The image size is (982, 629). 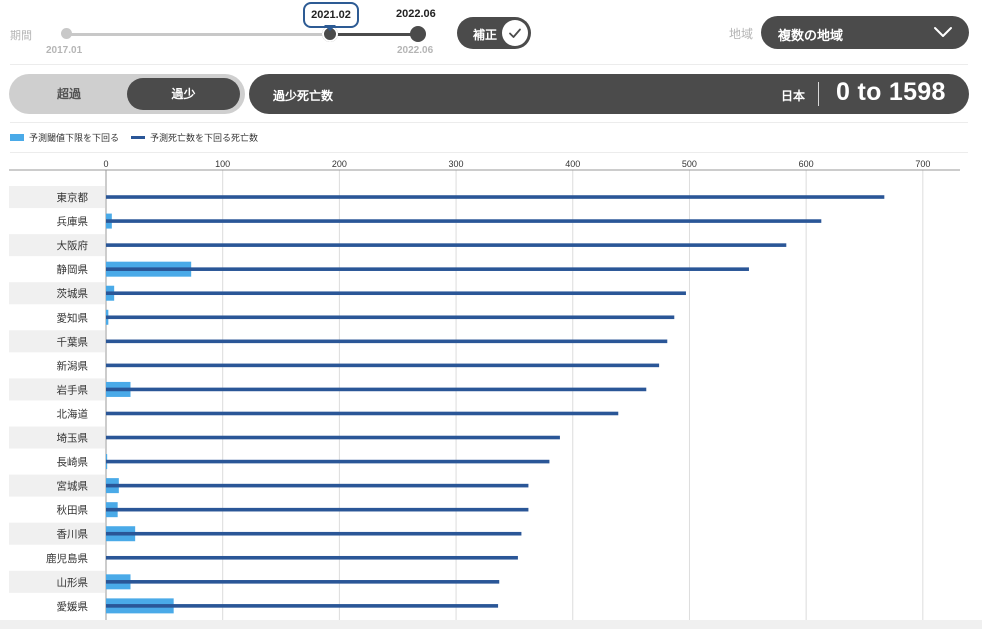 I want to click on category-label: 兵庫県, so click(x=73, y=221).